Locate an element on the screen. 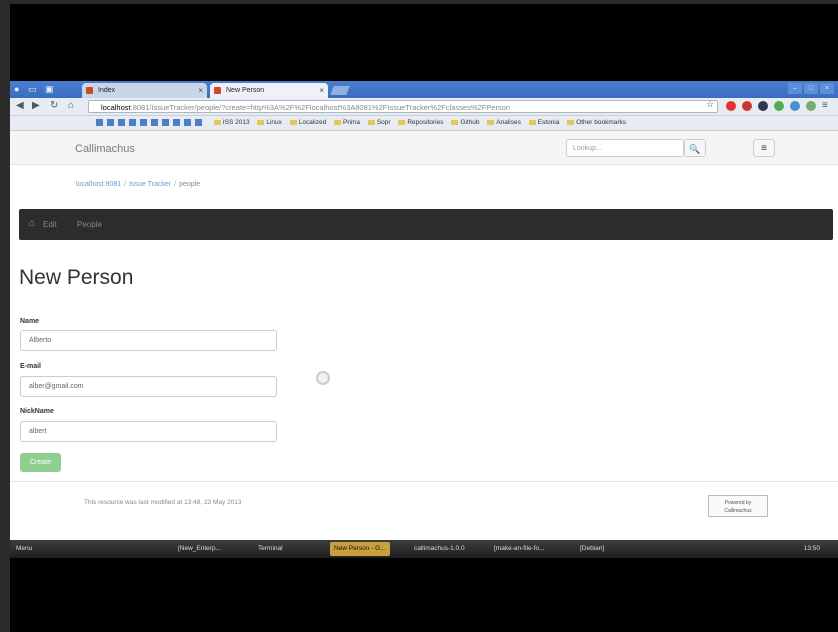 This screenshot has width=838, height=632. main-menu-button: ≡ is located at coordinates (764, 148).